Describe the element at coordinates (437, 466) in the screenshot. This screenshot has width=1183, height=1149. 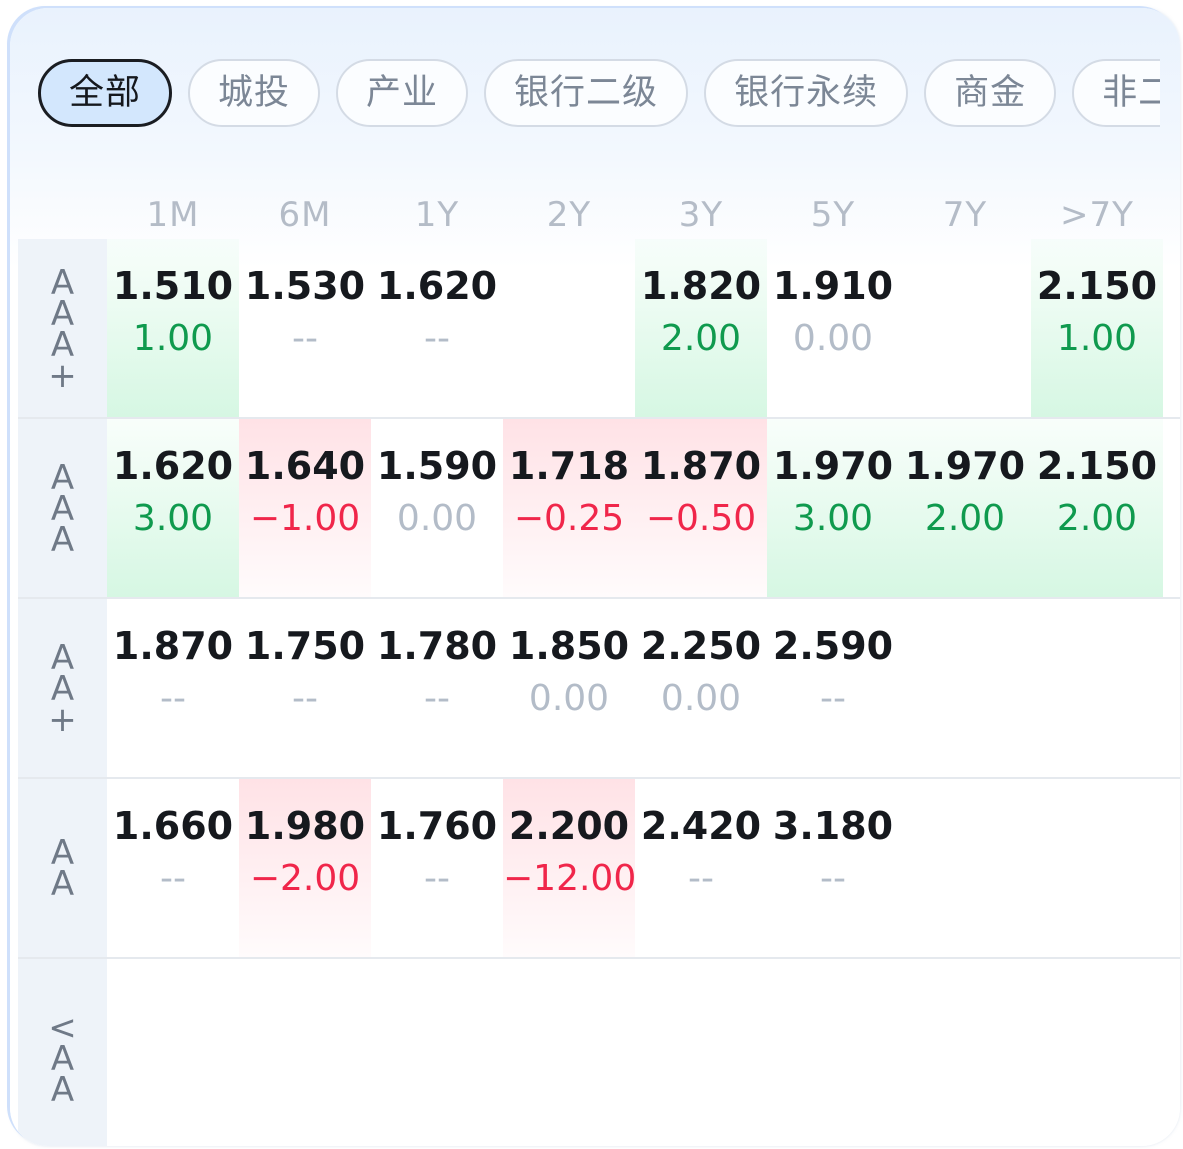
I see `yield-value: 1.590` at that location.